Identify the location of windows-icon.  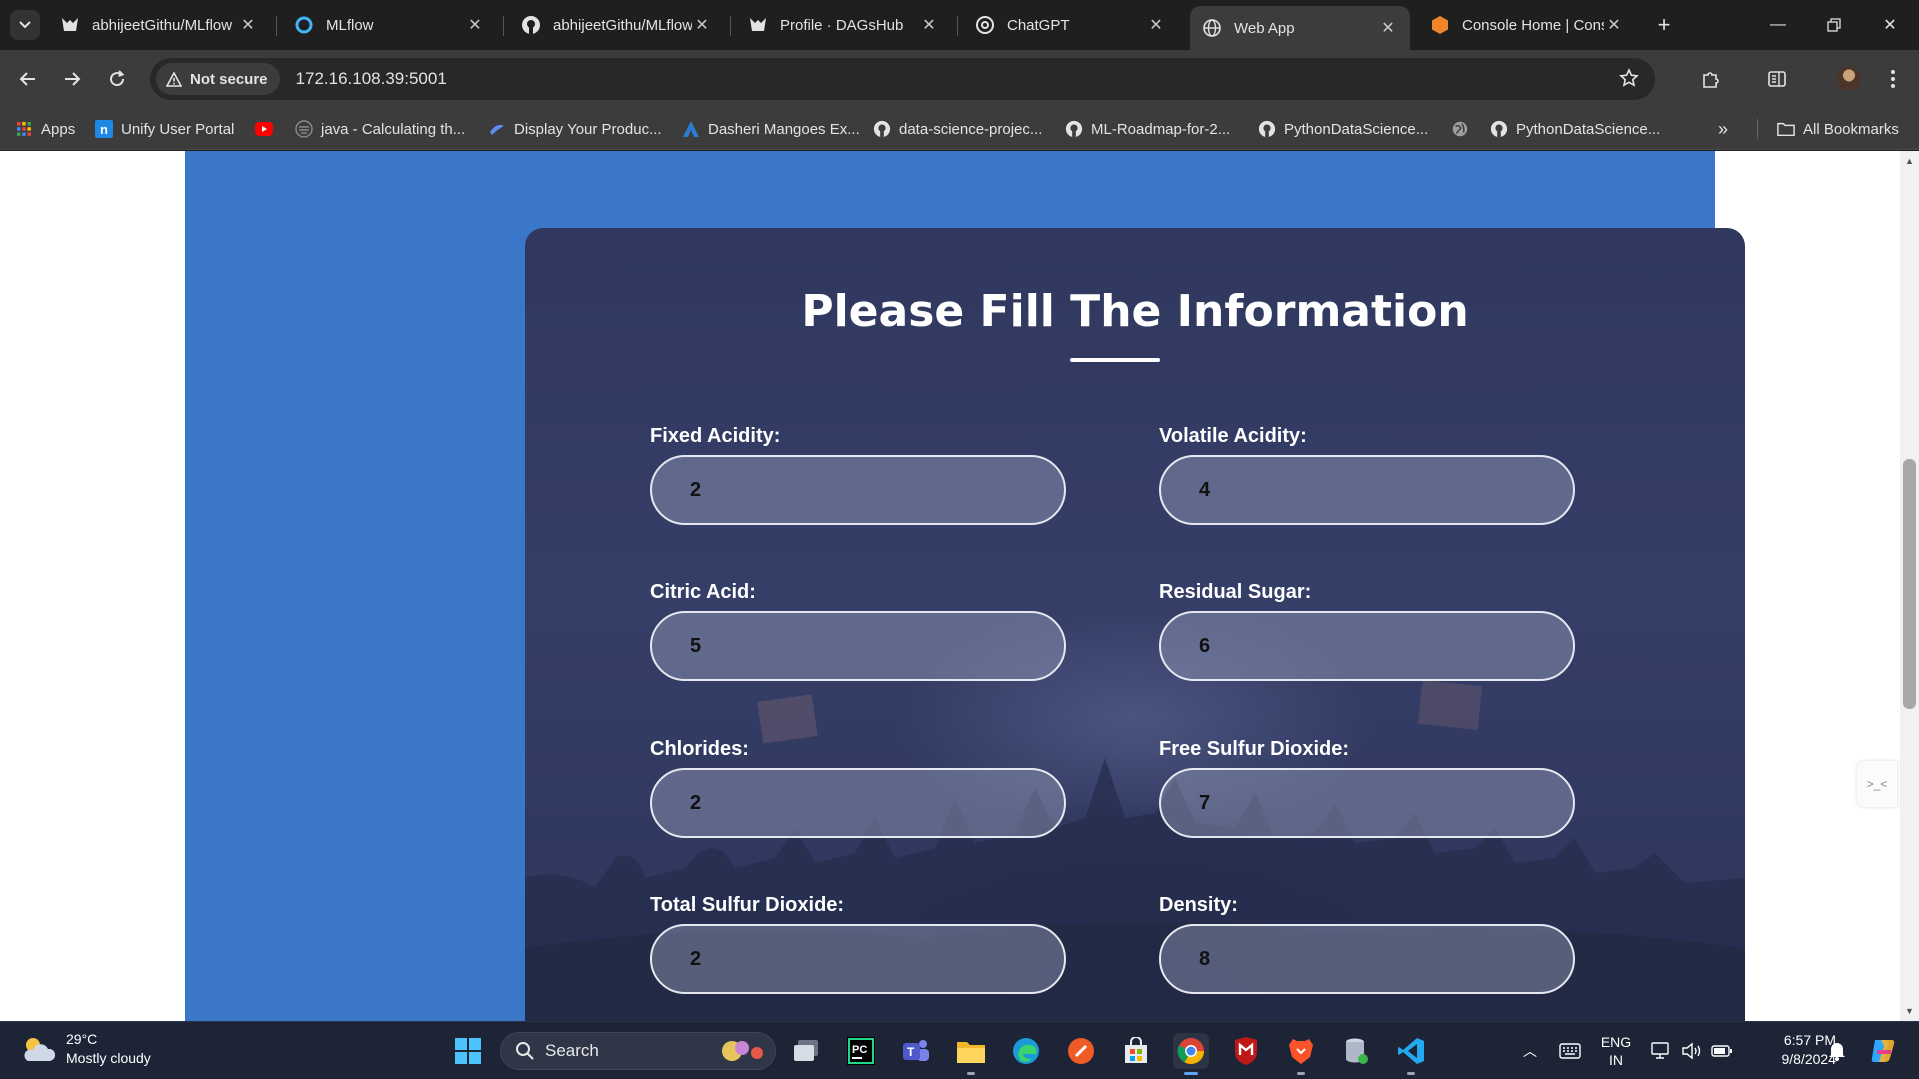
(468, 1051).